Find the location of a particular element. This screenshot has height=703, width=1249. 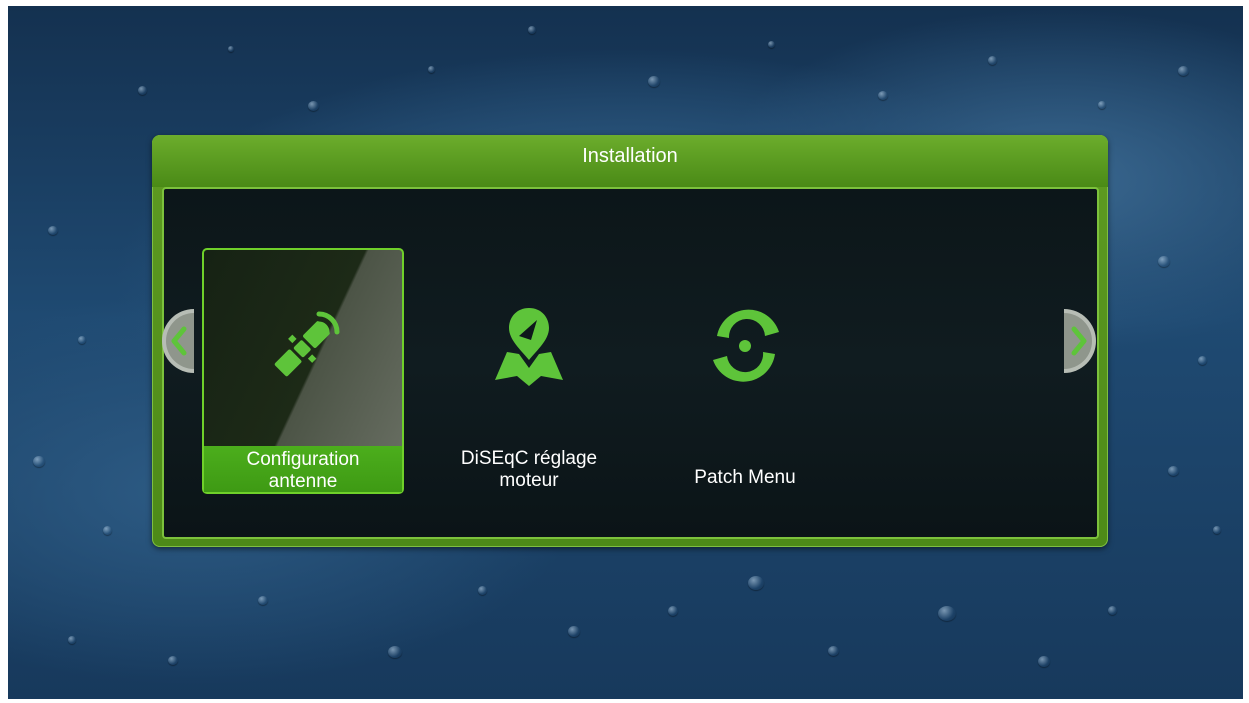

map-pin-icon is located at coordinates (529, 347).